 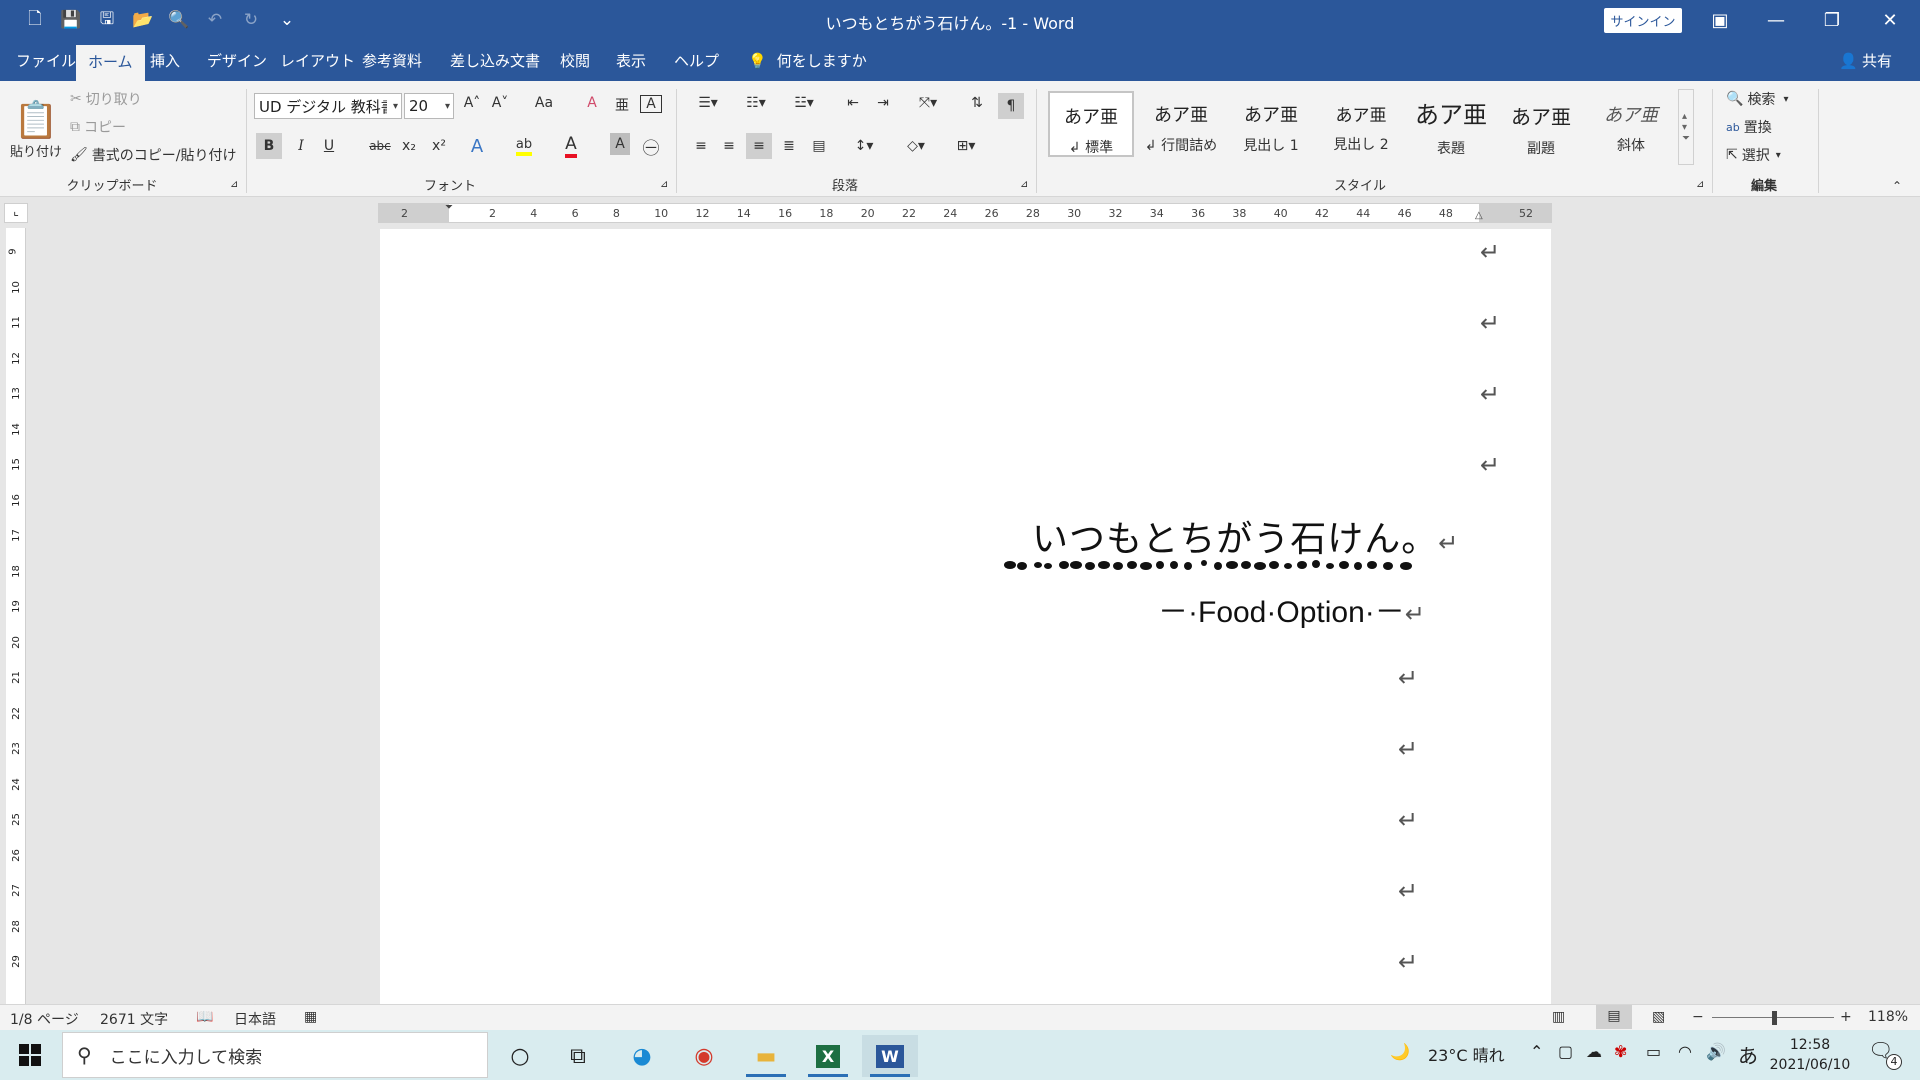 What do you see at coordinates (544, 103) in the screenshot?
I see `change-case-button: Aa` at bounding box center [544, 103].